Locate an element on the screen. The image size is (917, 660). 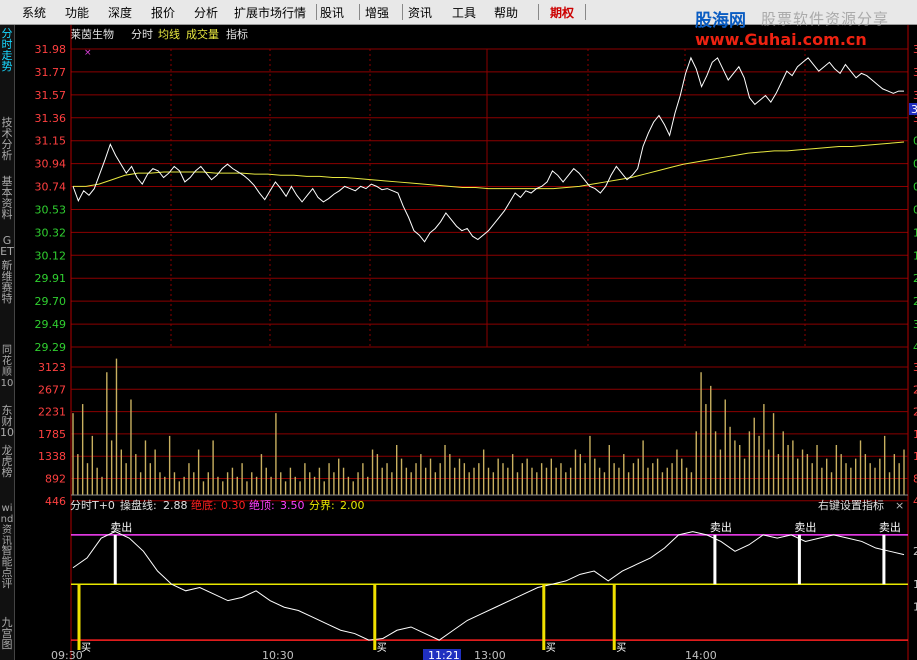
indicator-settings-link: 右键设置指标 is located at coordinates (851, 505).